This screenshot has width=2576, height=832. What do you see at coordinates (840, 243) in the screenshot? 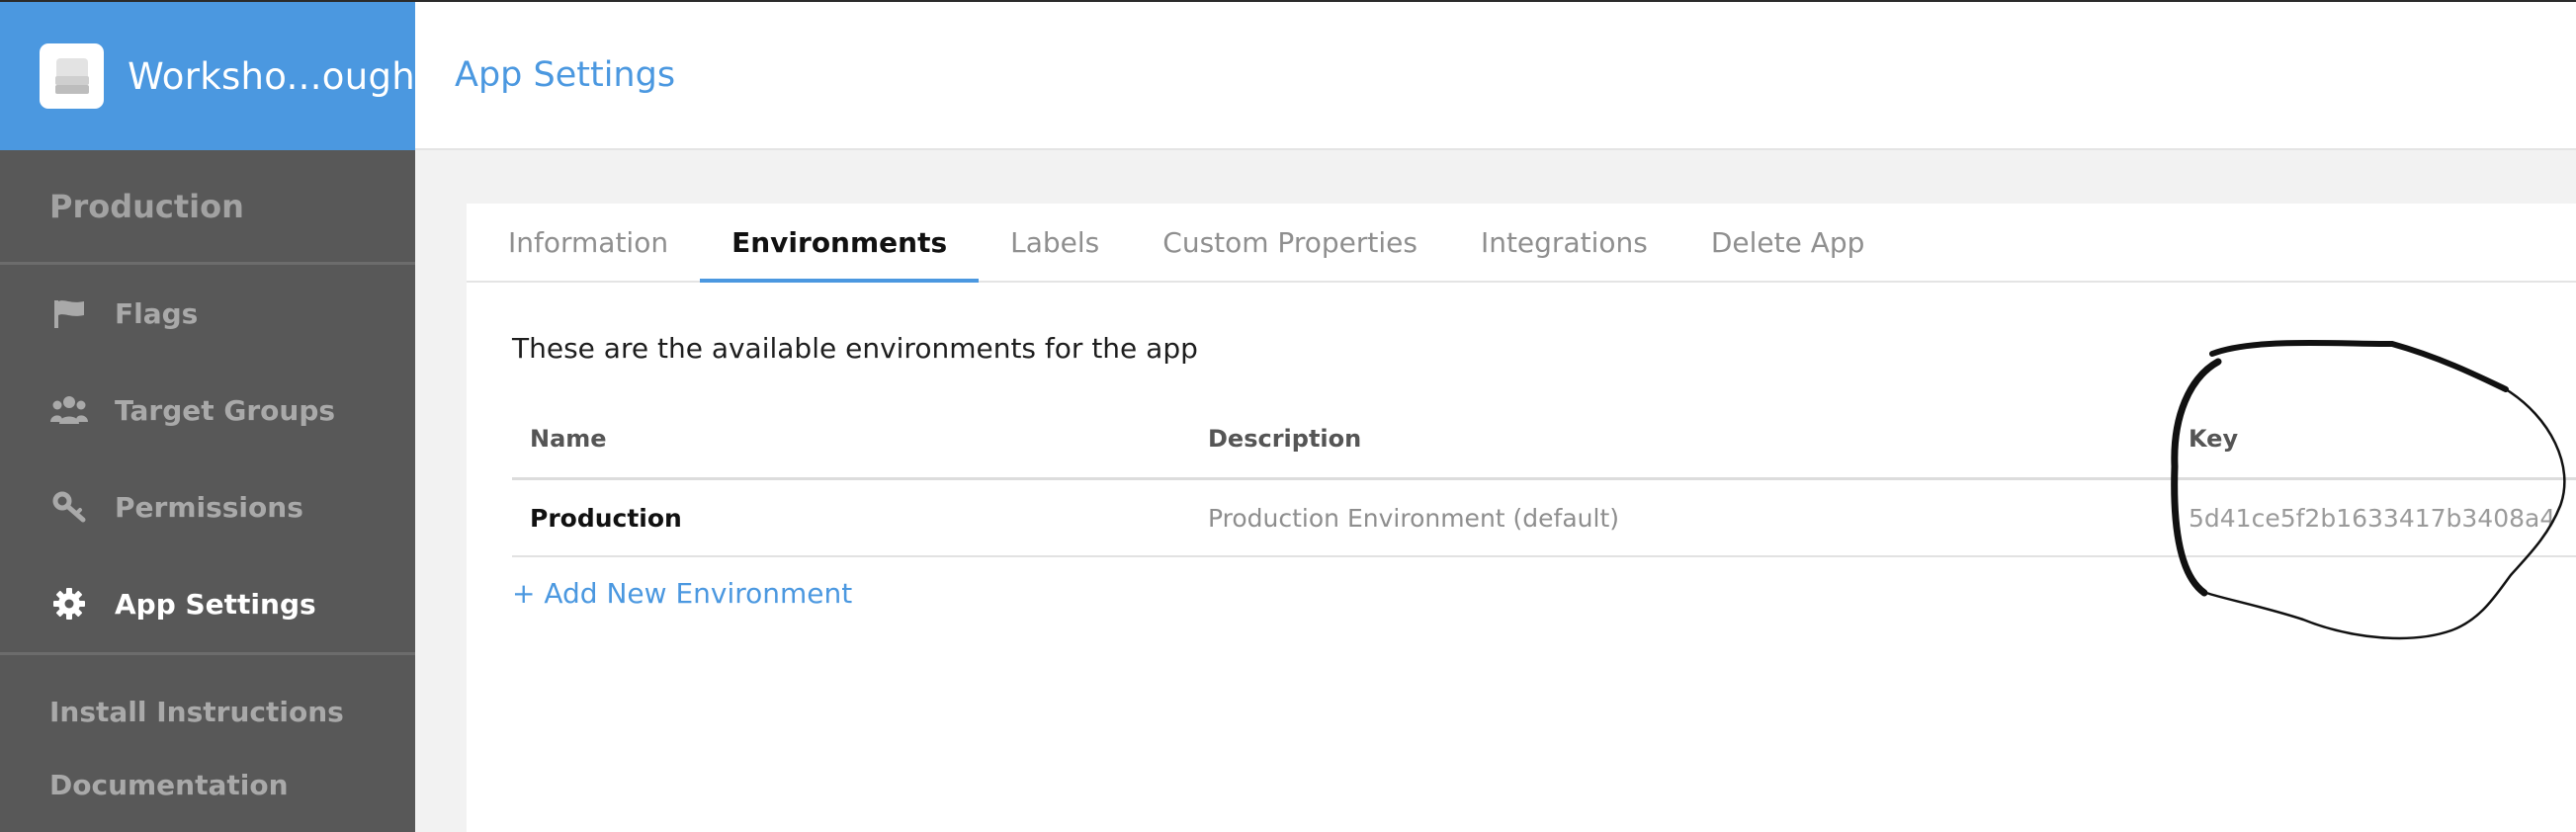
I see `tab-environments: Environments` at bounding box center [840, 243].